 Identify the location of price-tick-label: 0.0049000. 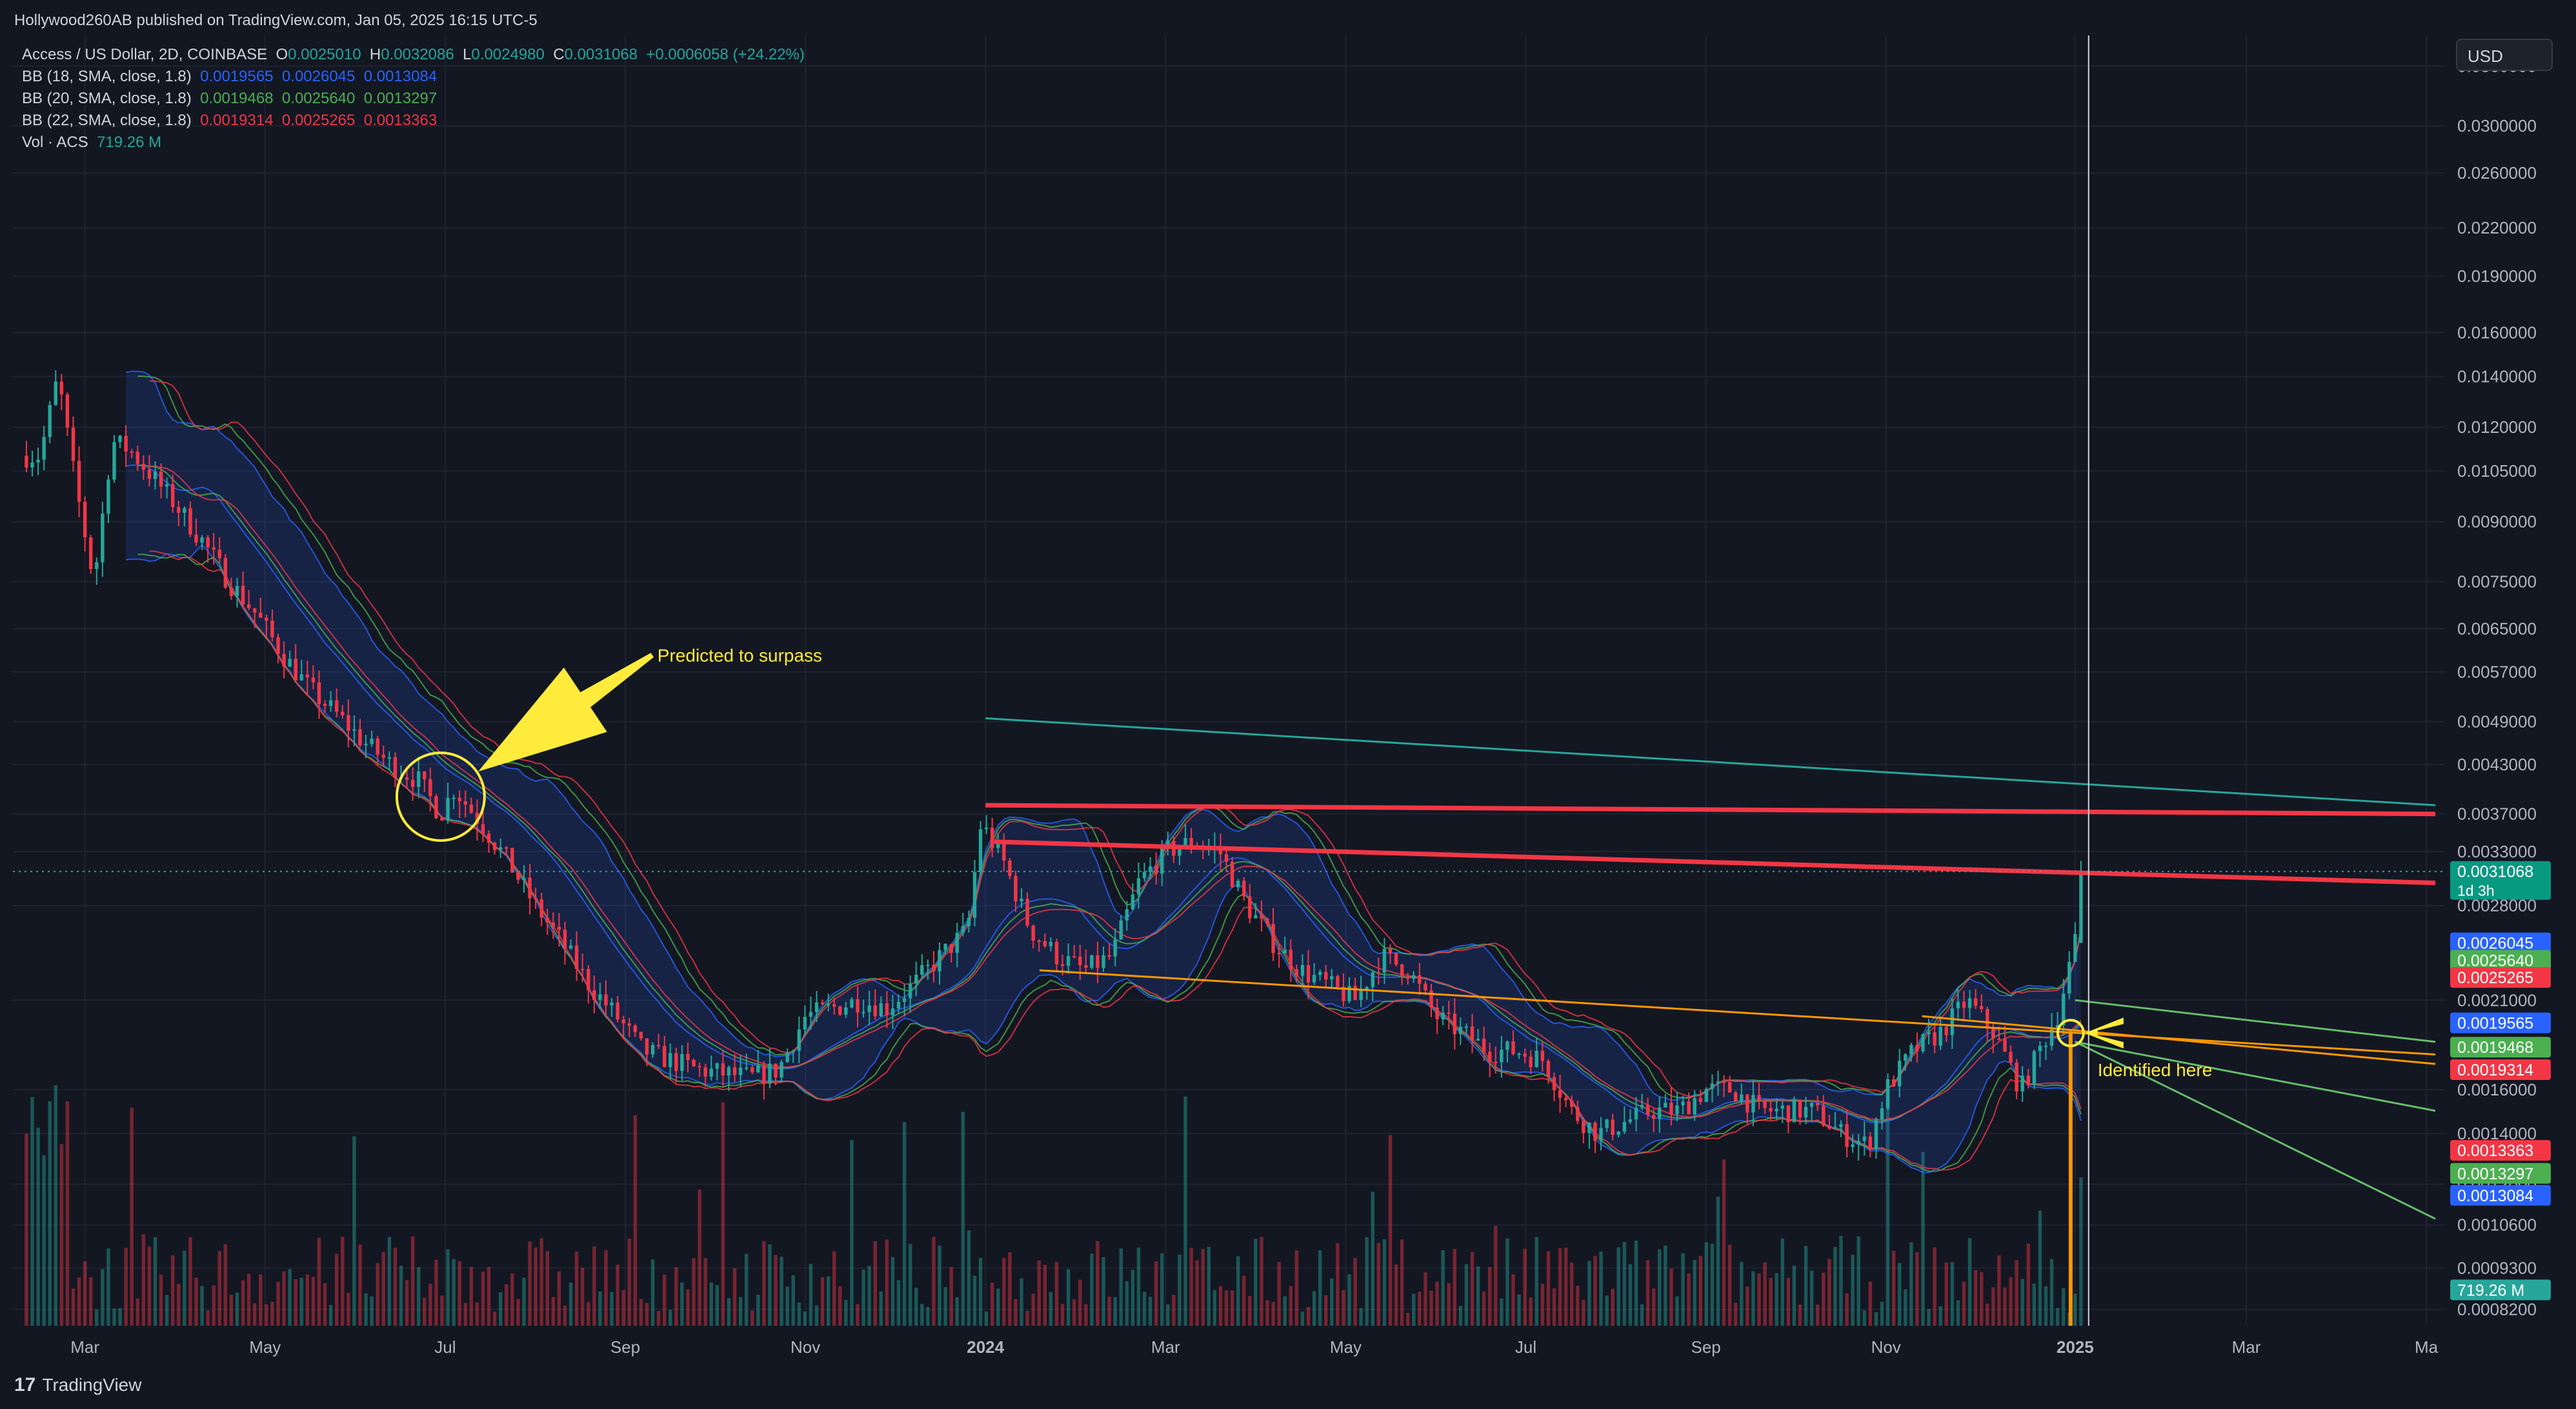
(2497, 722).